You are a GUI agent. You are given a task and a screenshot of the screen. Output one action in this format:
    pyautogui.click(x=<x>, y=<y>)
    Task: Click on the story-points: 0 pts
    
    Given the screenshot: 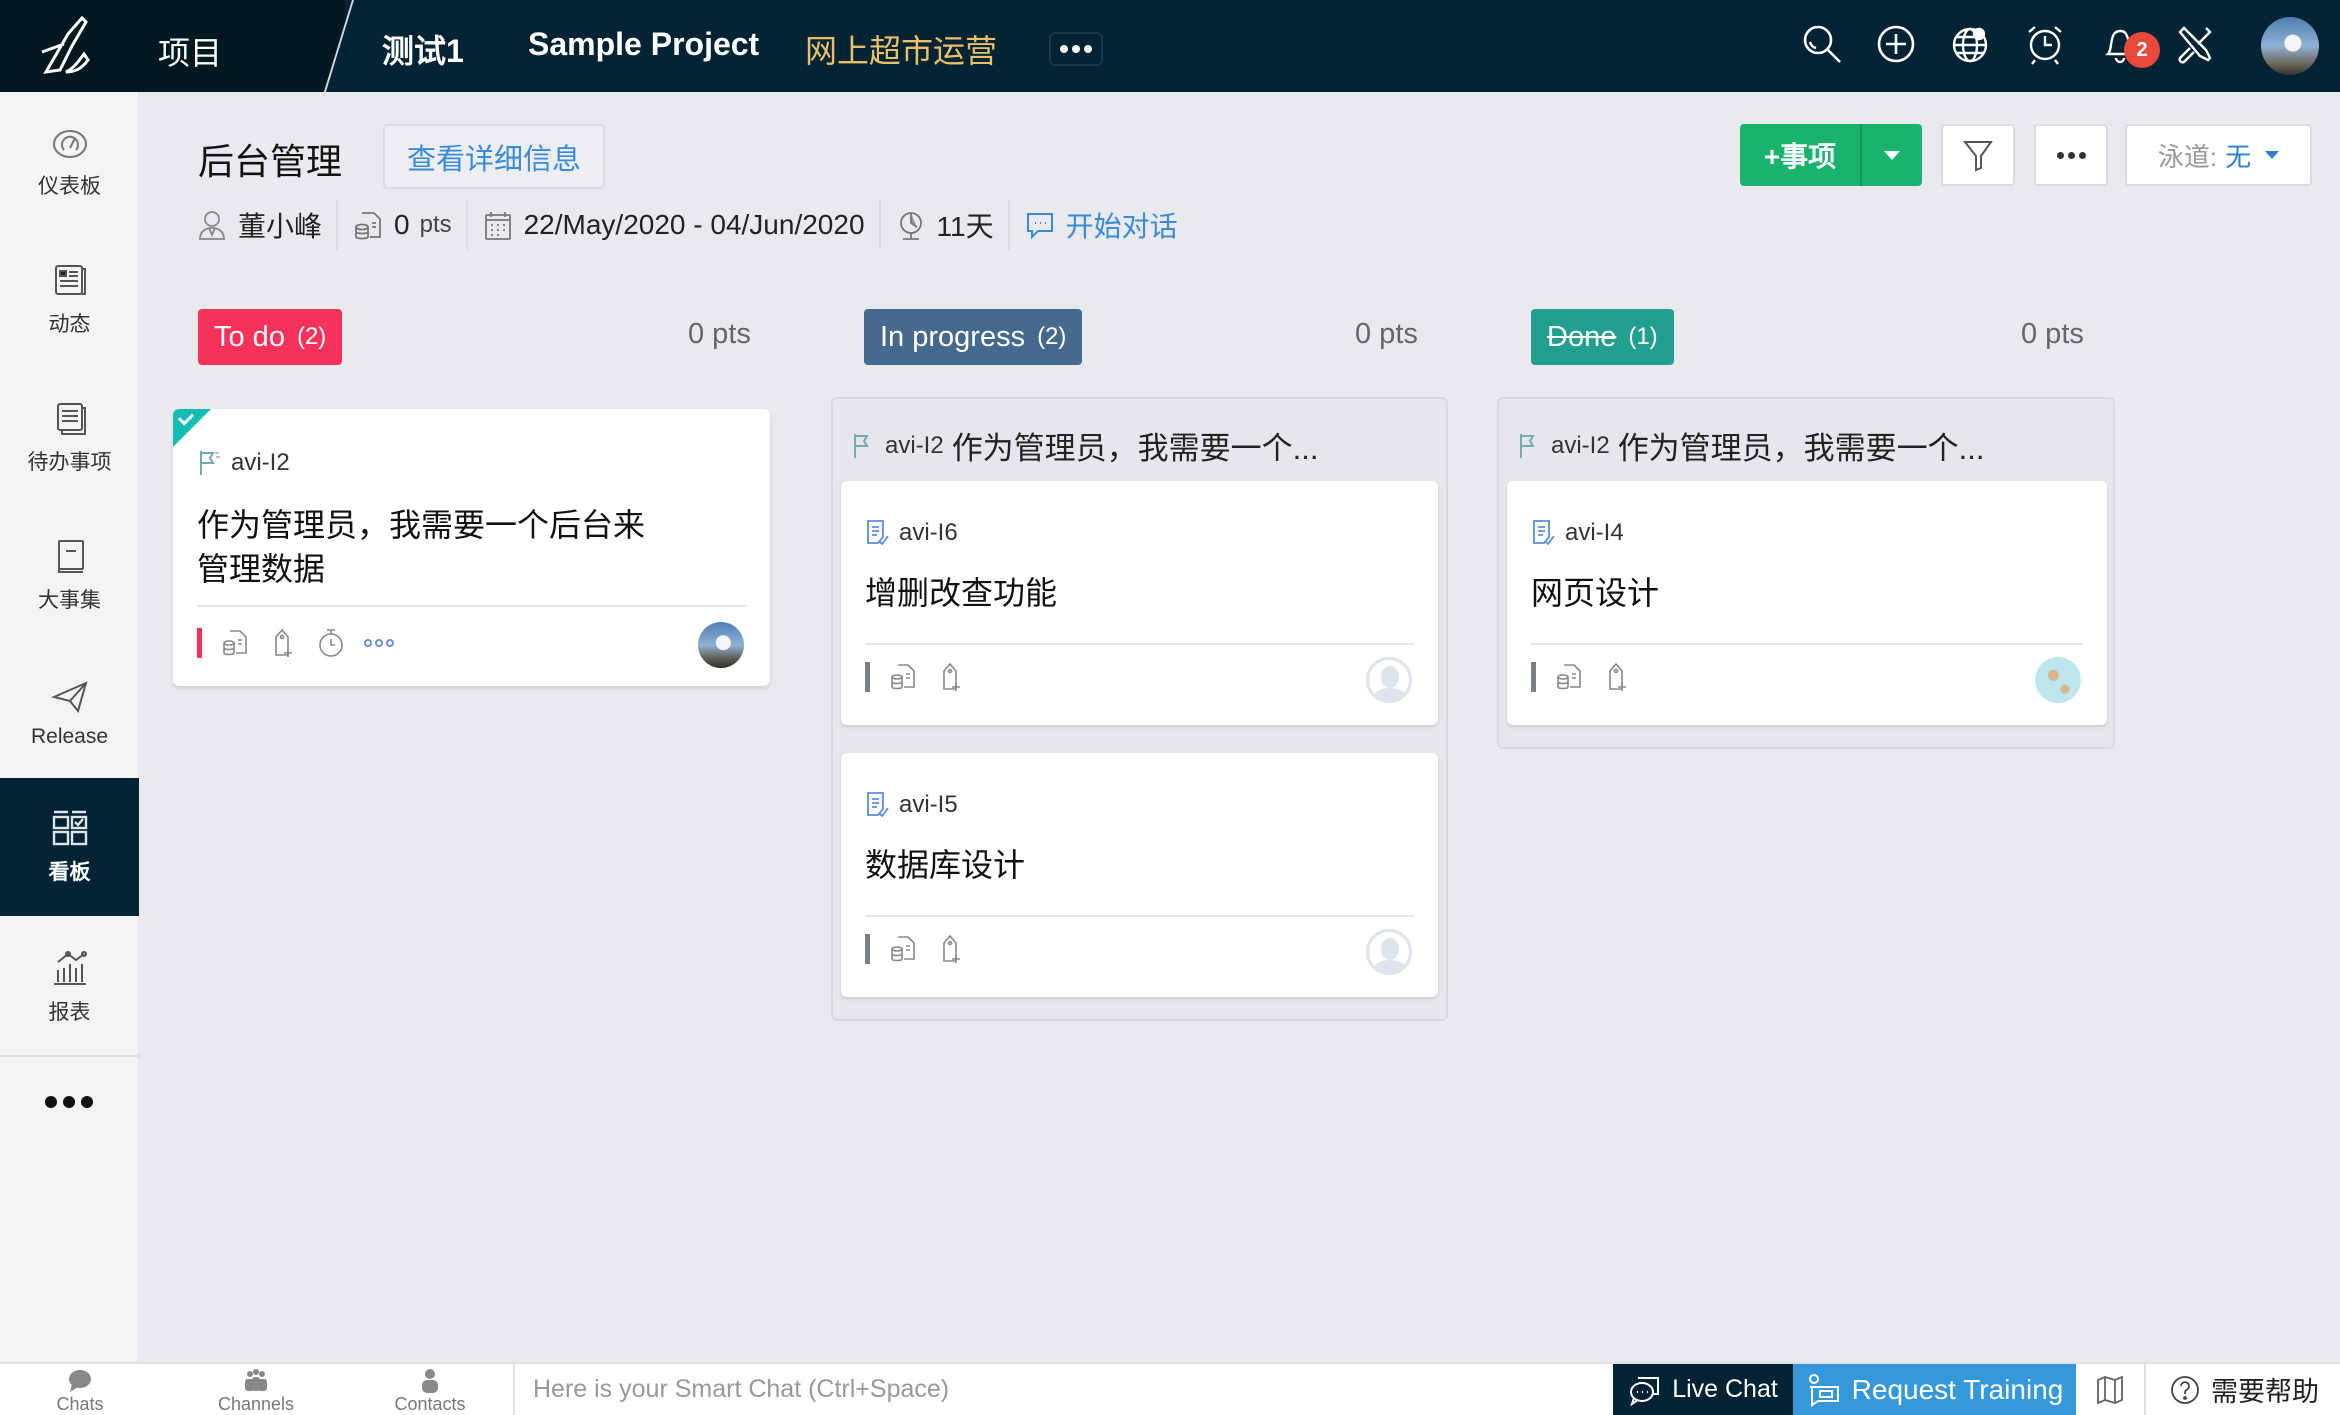 What is the action you would take?
    pyautogui.click(x=403, y=225)
    